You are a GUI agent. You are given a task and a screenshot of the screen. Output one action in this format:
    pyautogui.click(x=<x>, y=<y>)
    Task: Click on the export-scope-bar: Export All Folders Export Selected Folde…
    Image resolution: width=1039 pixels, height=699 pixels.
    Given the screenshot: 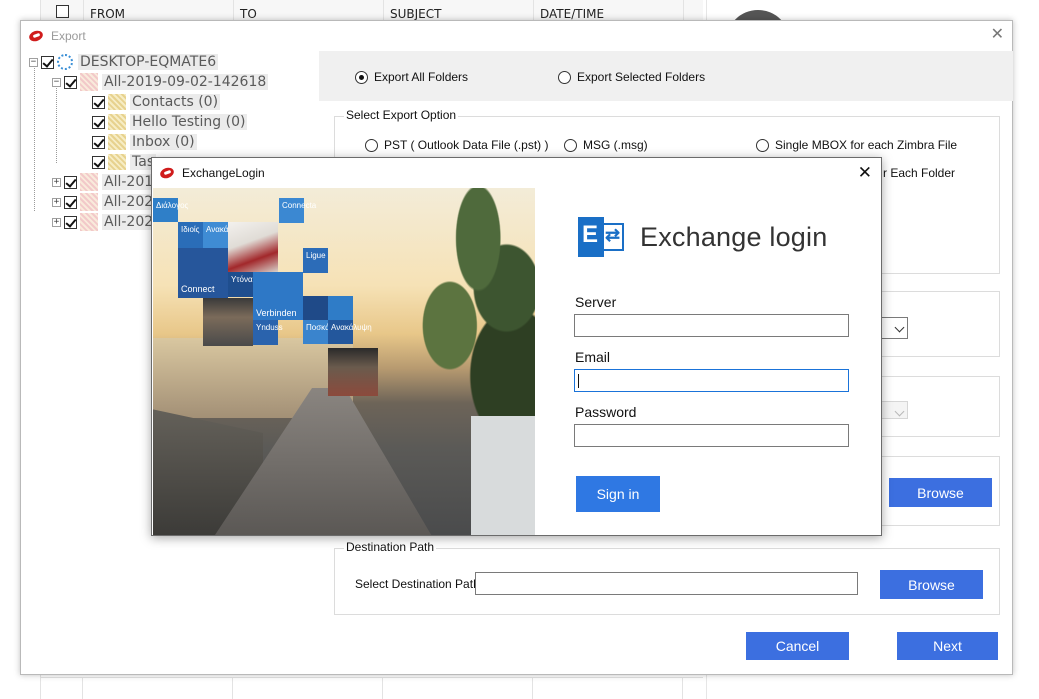 What is the action you would take?
    pyautogui.click(x=666, y=76)
    